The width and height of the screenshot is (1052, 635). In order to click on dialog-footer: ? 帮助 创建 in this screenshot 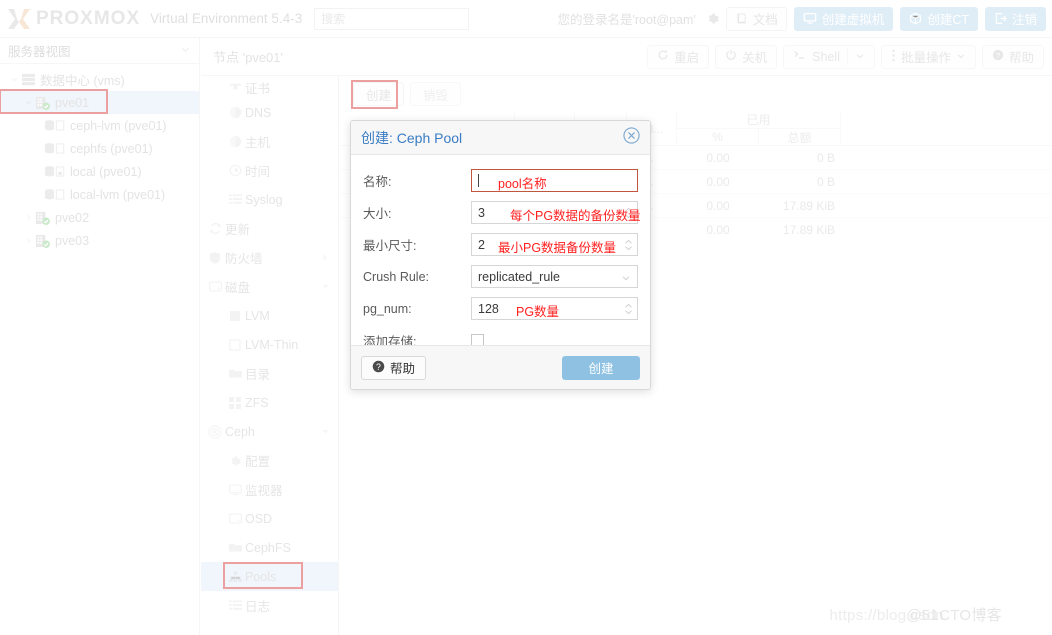, I will do `click(500, 367)`.